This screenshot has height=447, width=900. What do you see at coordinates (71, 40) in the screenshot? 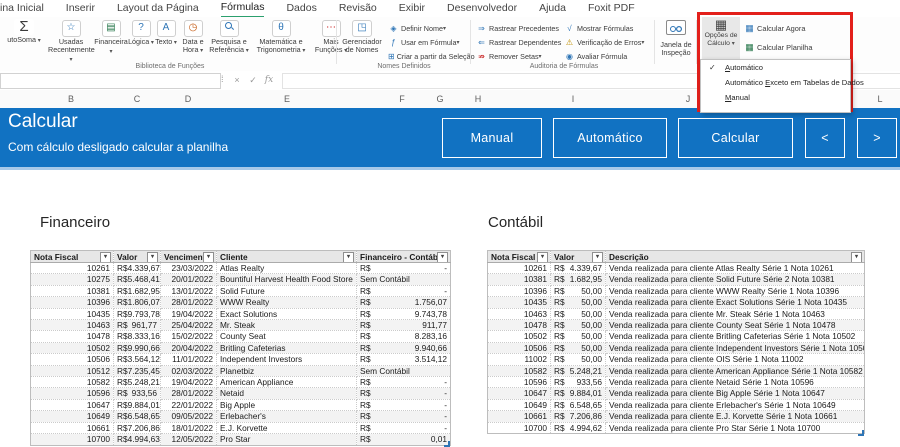
I see `recently-used-button: ☆ Usadas Recentemente ▾` at bounding box center [71, 40].